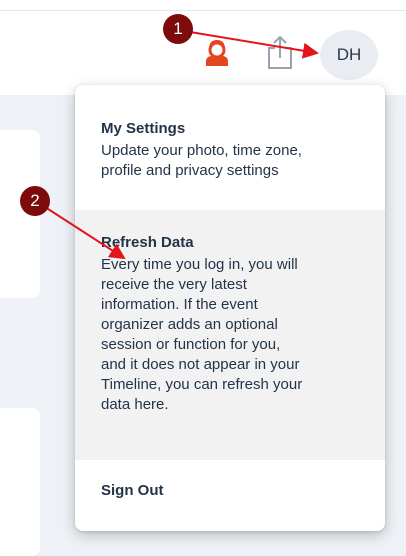  What do you see at coordinates (143, 128) in the screenshot?
I see `menu-item-title: My Settings` at bounding box center [143, 128].